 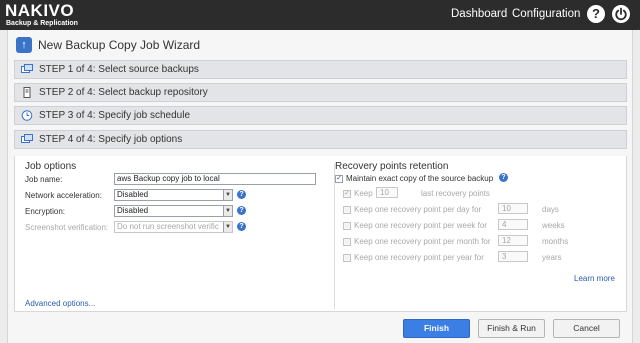 I want to click on options-icon, so click(x=27, y=139).